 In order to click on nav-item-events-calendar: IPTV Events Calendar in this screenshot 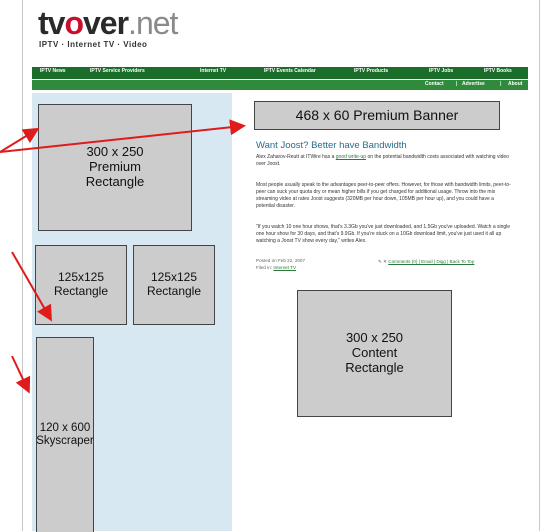, I will do `click(290, 71)`.